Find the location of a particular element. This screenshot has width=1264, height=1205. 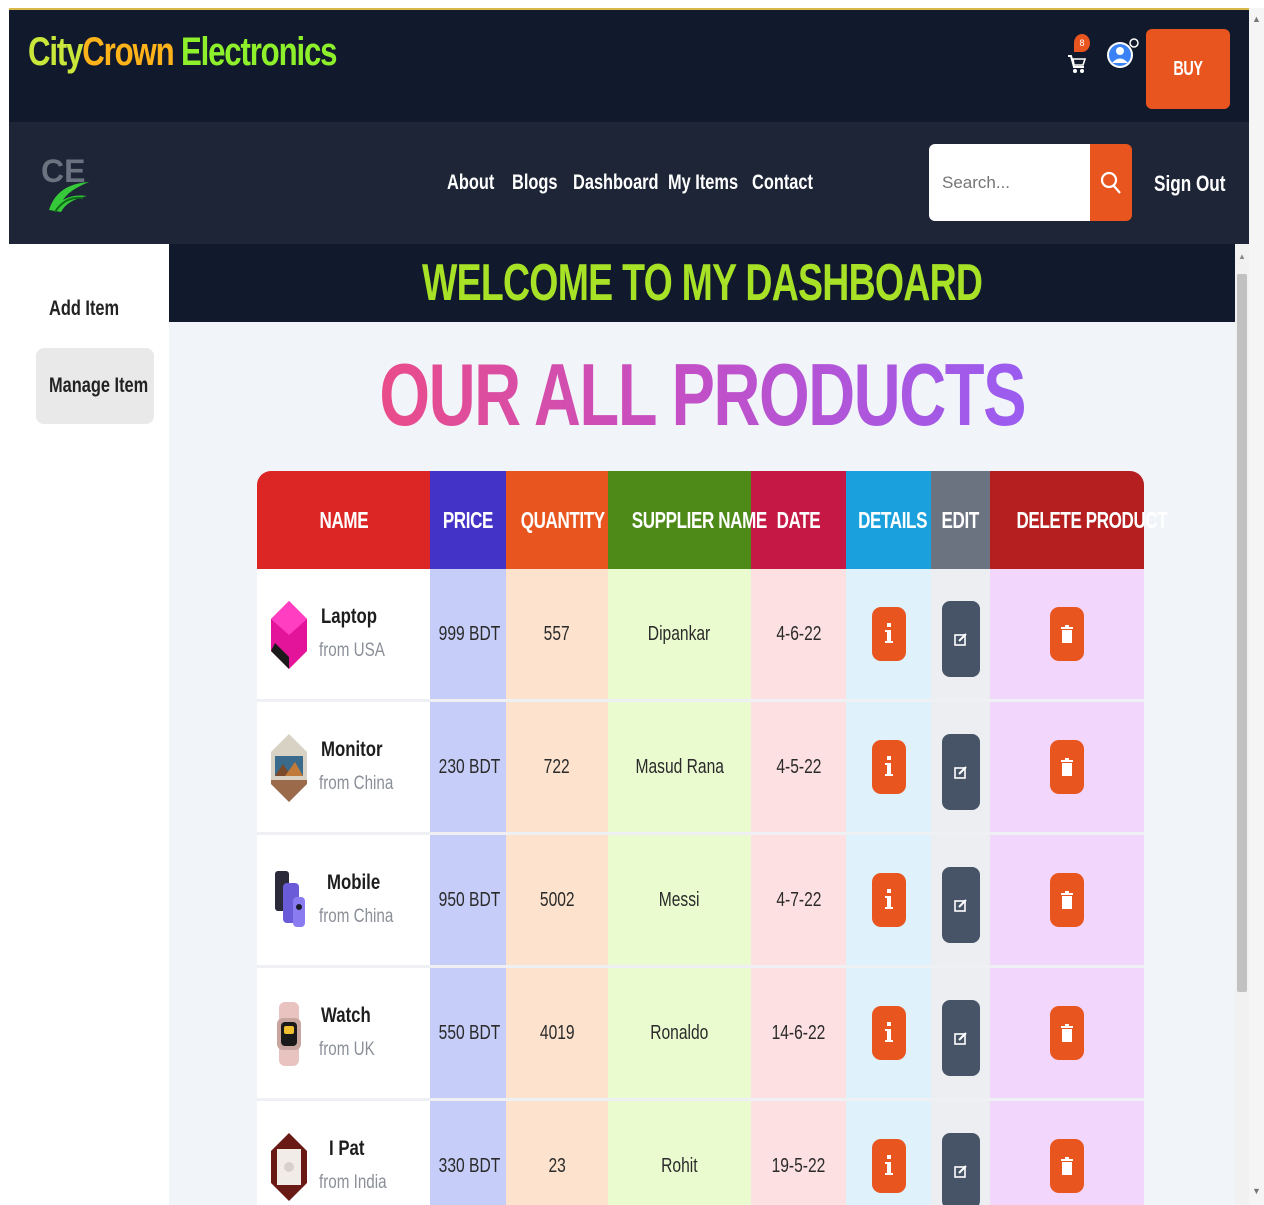

nav-link-my-items: My Items is located at coordinates (703, 183).